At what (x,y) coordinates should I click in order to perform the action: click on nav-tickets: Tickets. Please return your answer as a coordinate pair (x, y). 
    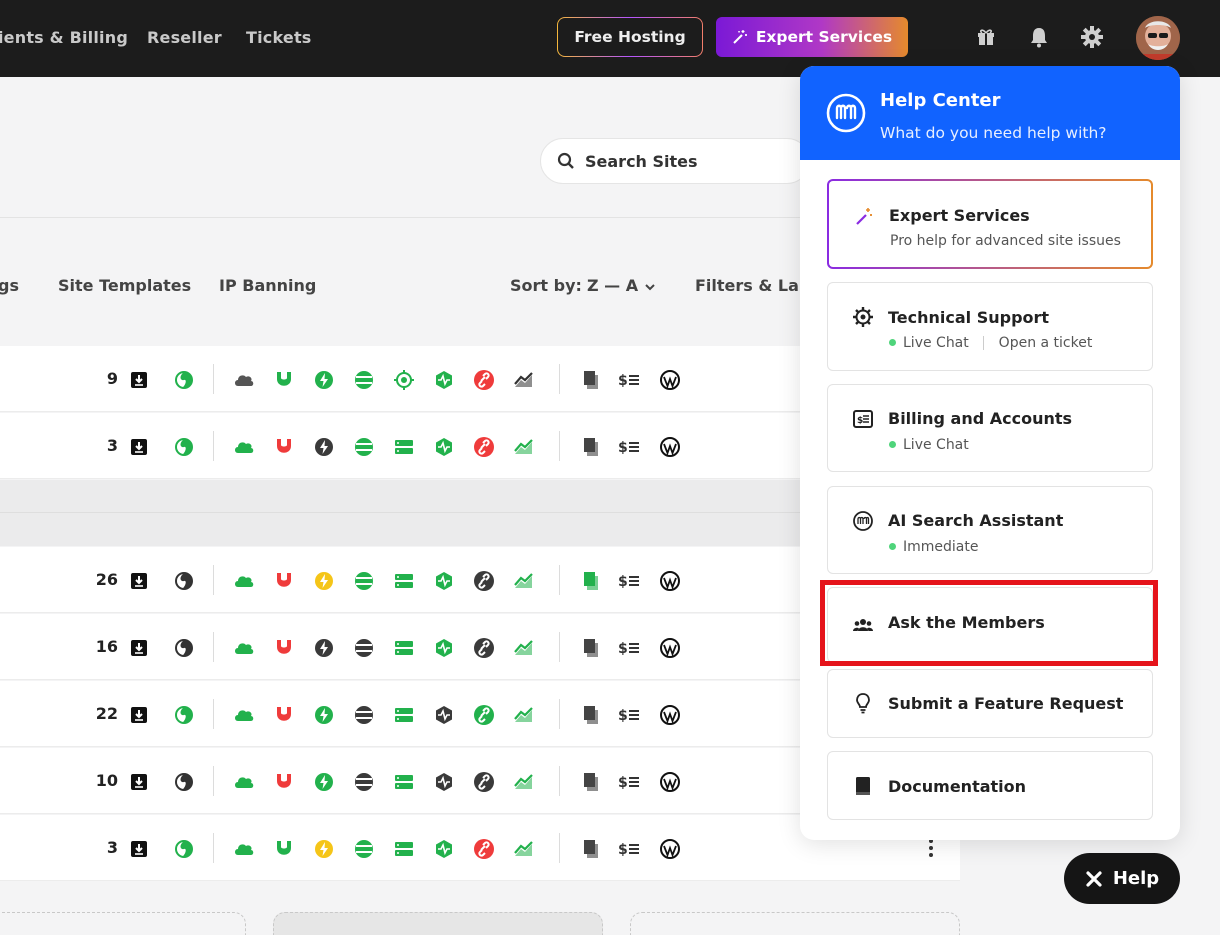
    Looking at the image, I should click on (279, 37).